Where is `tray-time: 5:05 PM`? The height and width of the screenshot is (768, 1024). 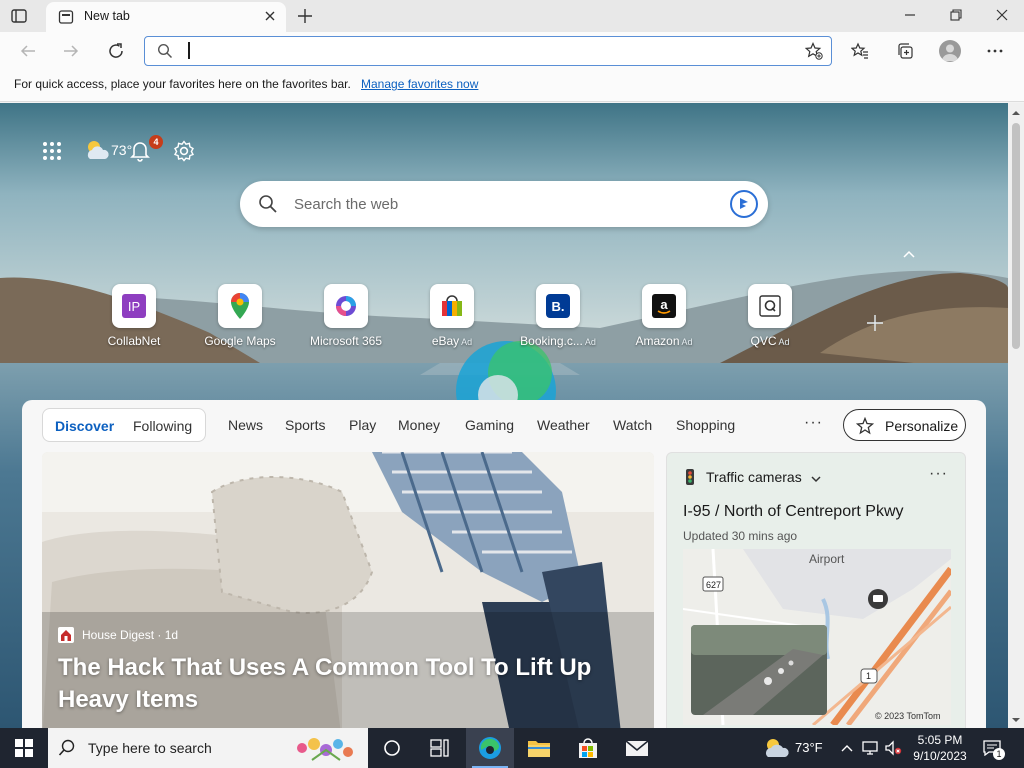 tray-time: 5:05 PM is located at coordinates (940, 740).